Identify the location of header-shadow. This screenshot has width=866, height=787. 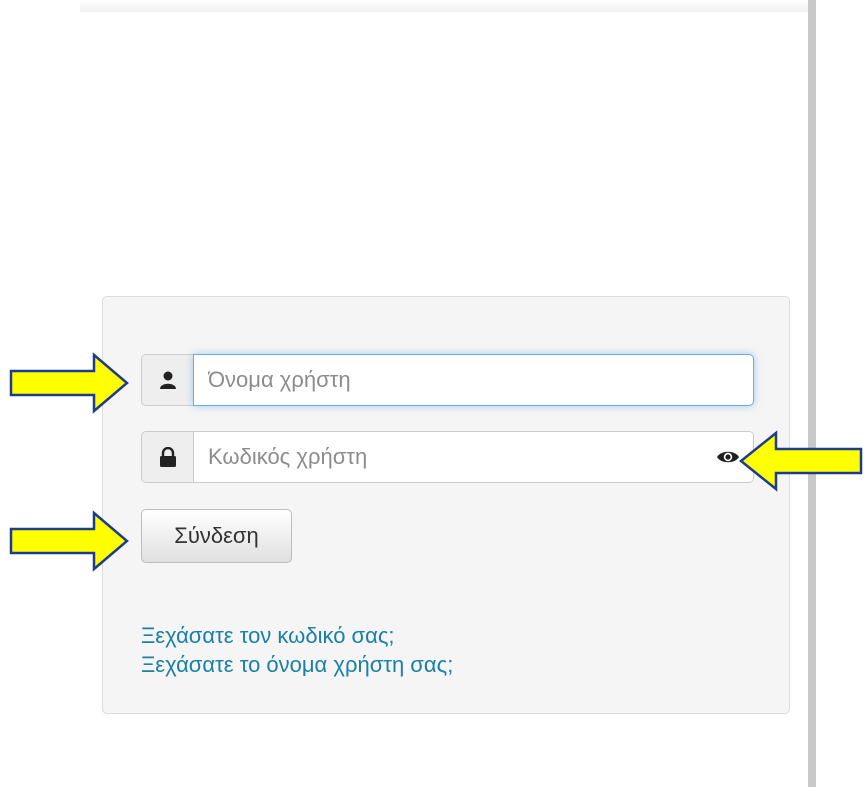
(444, 6).